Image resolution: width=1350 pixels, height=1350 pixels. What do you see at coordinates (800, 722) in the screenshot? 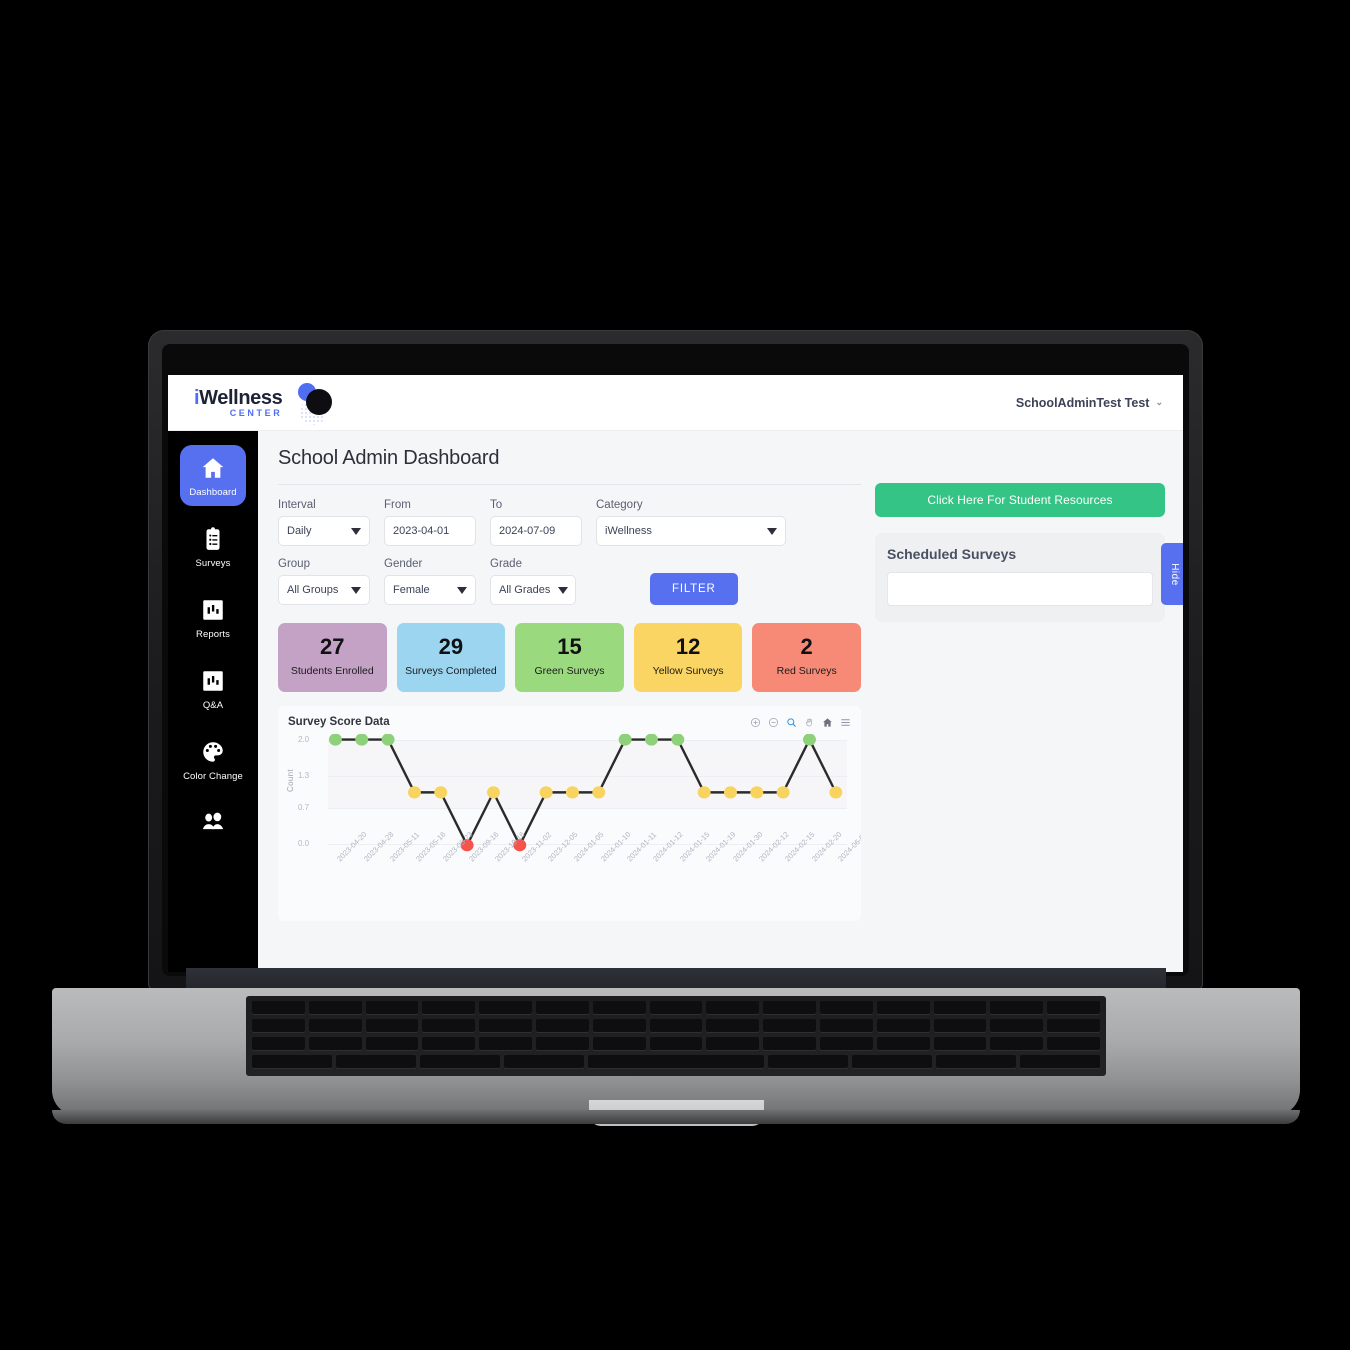
I see `chart-toolbar` at bounding box center [800, 722].